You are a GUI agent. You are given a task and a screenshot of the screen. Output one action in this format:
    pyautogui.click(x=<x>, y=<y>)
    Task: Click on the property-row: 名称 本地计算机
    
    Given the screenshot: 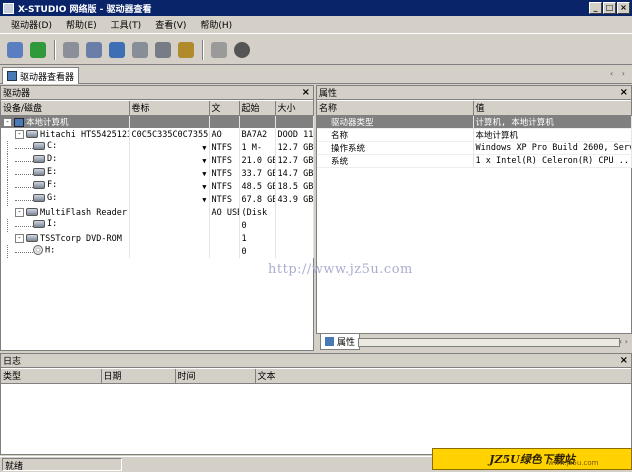 What is the action you would take?
    pyautogui.click(x=474, y=135)
    